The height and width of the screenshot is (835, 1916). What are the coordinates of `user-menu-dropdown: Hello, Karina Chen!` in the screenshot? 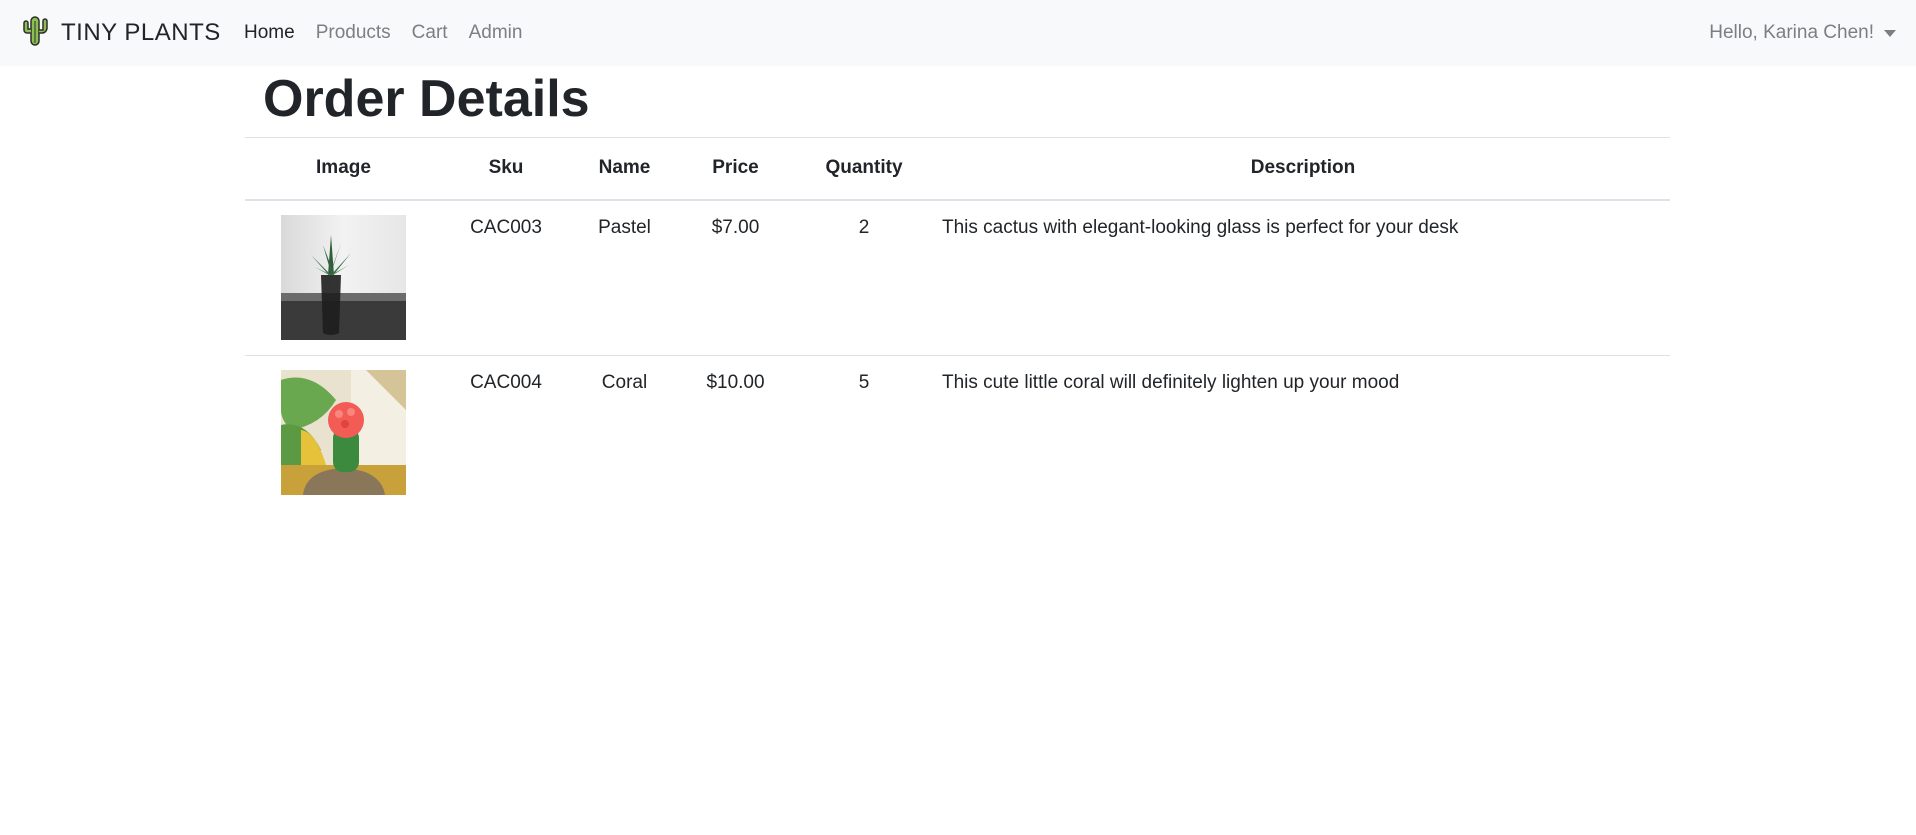 It's located at (1802, 33).